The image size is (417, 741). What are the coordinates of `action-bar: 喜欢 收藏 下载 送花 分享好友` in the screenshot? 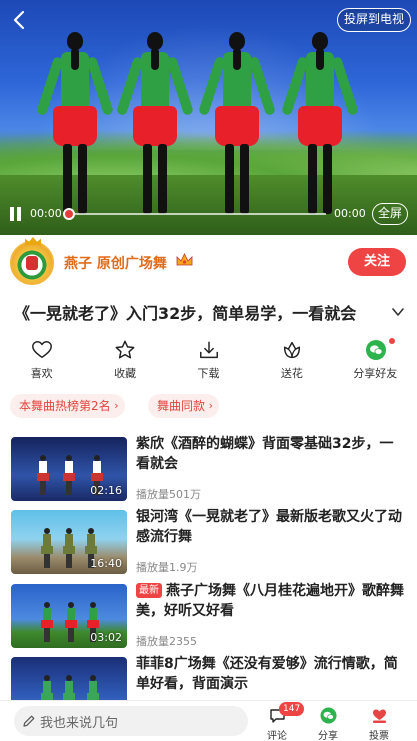 It's located at (208, 361).